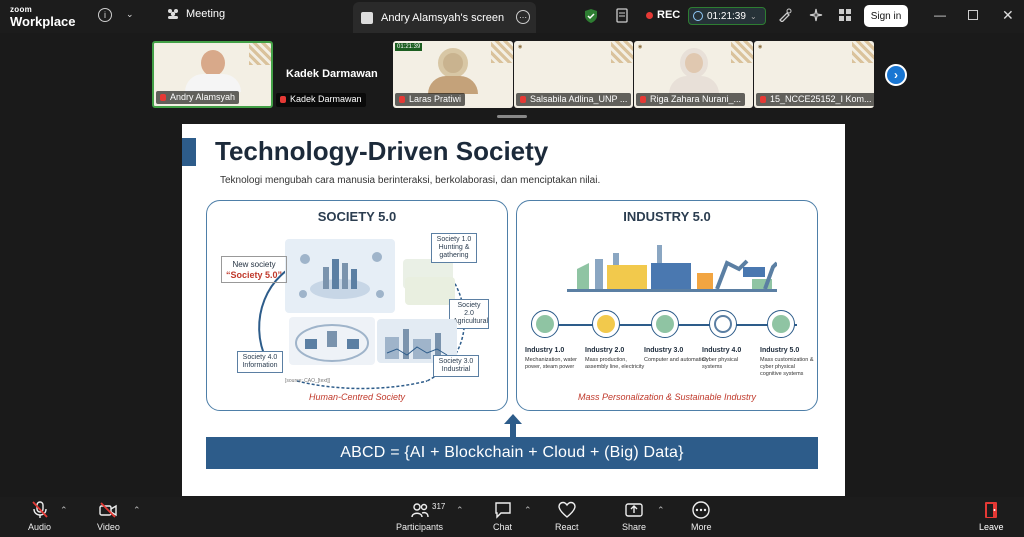 This screenshot has height=537, width=1024. What do you see at coordinates (634, 510) in the screenshot?
I see `share-screen-icon` at bounding box center [634, 510].